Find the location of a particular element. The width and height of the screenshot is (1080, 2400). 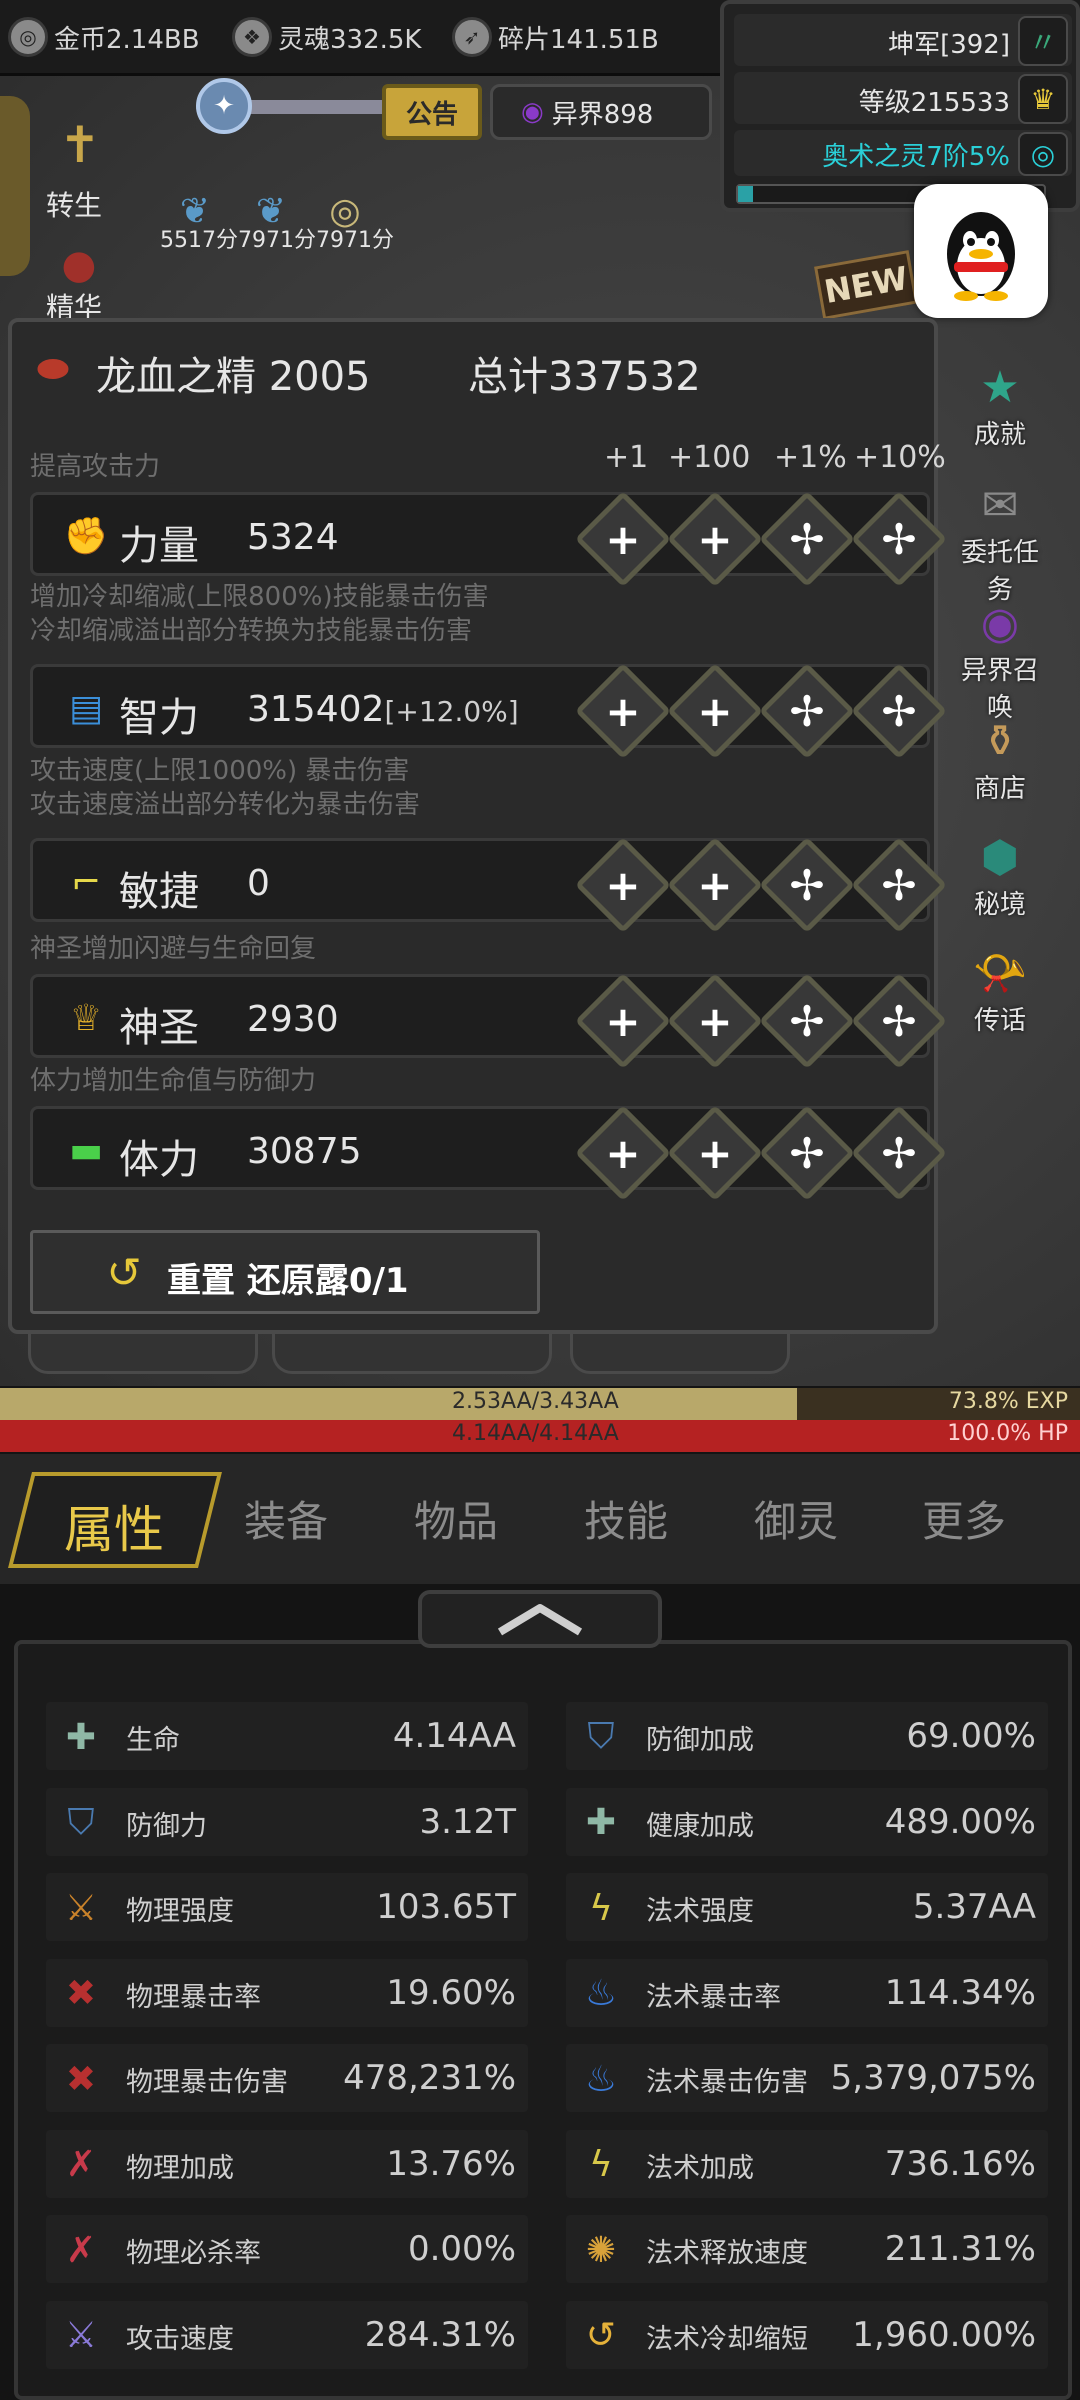

tab-attributes: 属性 is located at coordinates (114, 1526).